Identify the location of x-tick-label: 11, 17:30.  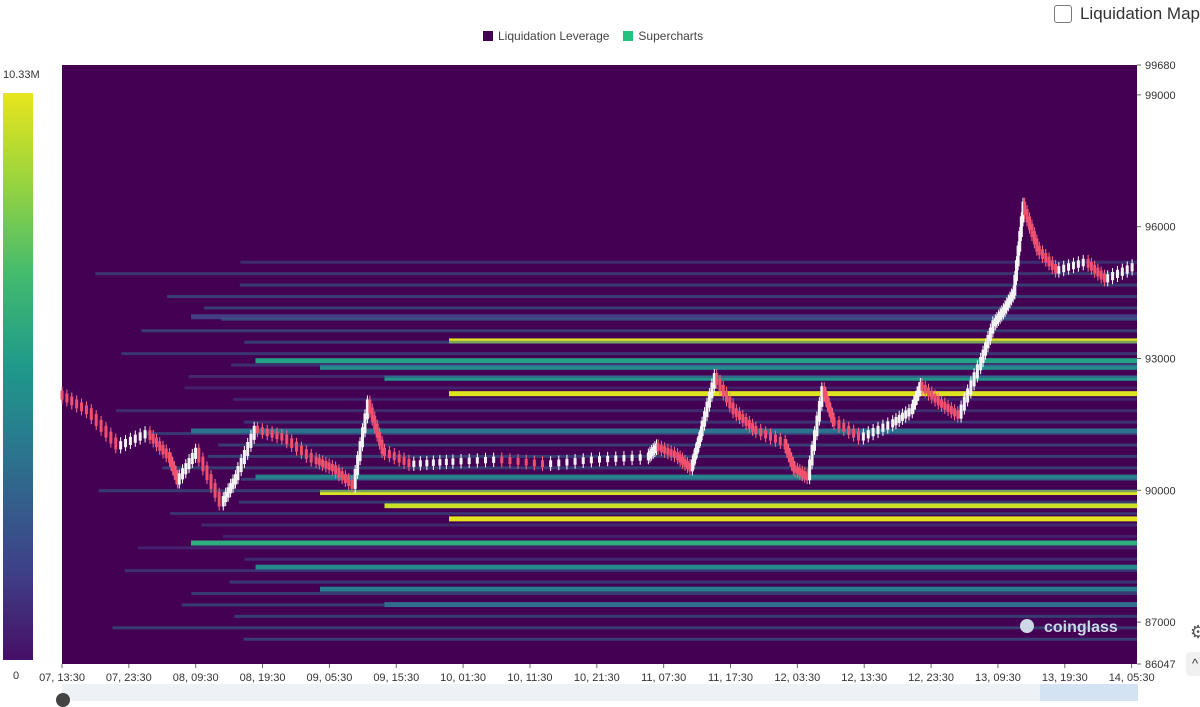
(730, 678).